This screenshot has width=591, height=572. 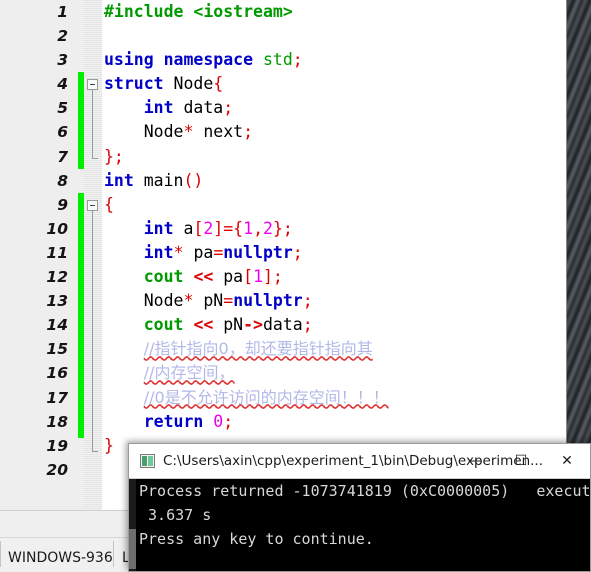 I want to click on token-brace-close: };, so click(x=114, y=156).